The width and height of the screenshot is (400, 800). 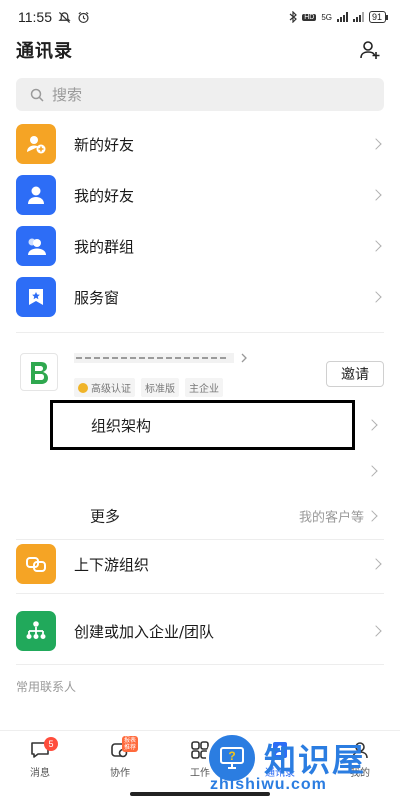 What do you see at coordinates (200, 195) in the screenshot?
I see `menu-item-my-friends: 我的好友` at bounding box center [200, 195].